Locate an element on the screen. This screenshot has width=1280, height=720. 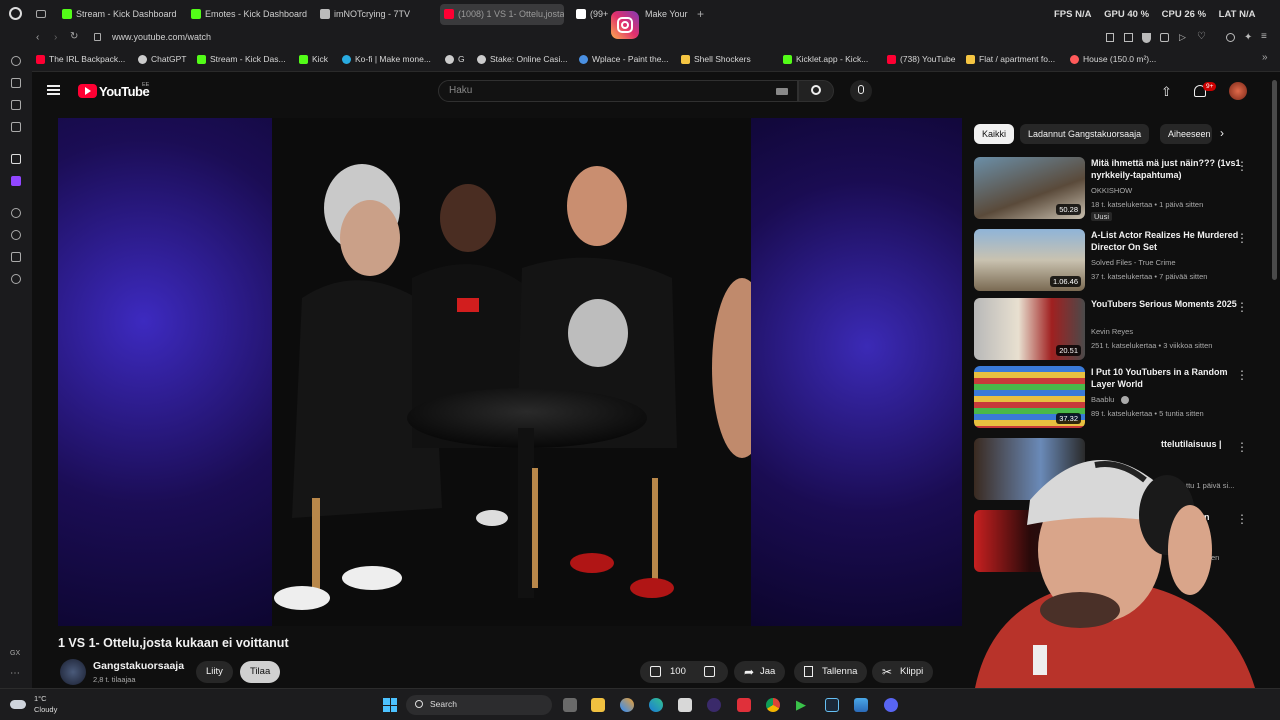
workspaces-icon is located at coordinates (16, 83).